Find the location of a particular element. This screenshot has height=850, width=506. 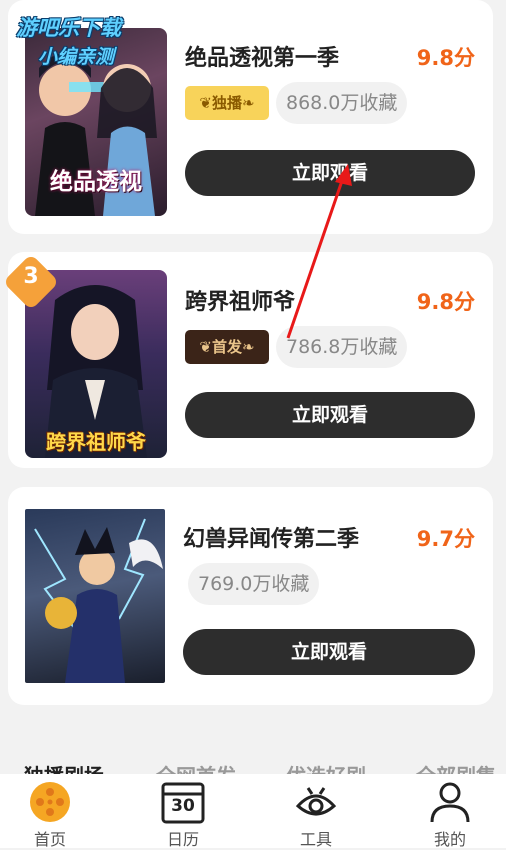

nav-profile: 我的 is located at coordinates (448, 811).